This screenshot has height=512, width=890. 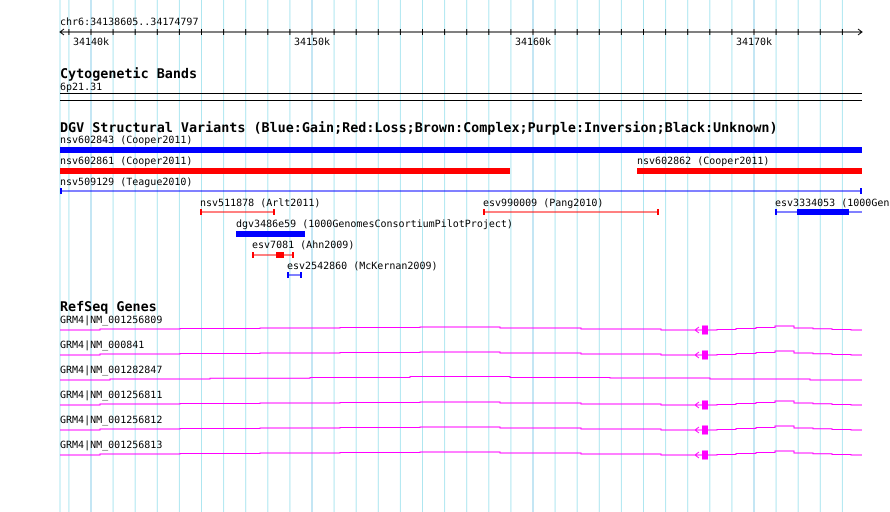 What do you see at coordinates (111, 445) in the screenshot?
I see `transcript-label: GRM4|NM_001256813` at bounding box center [111, 445].